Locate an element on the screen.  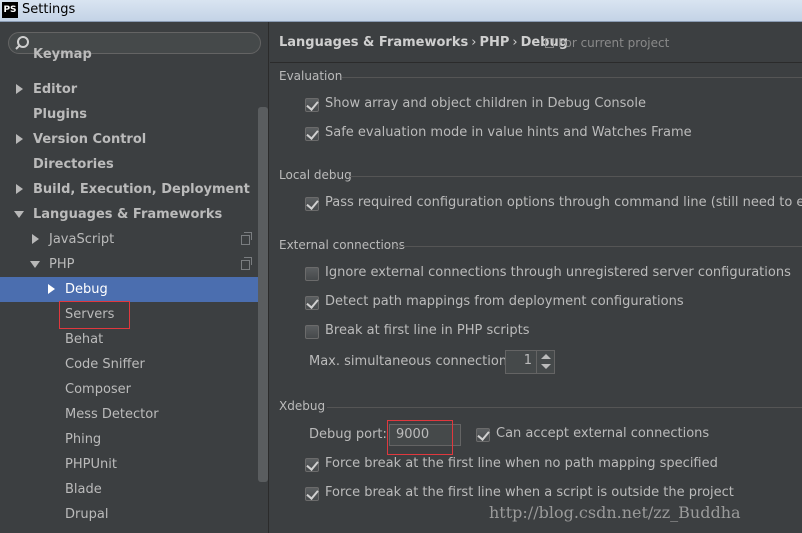
can-accept-external-label: Can accept external connections is located at coordinates (603, 433).